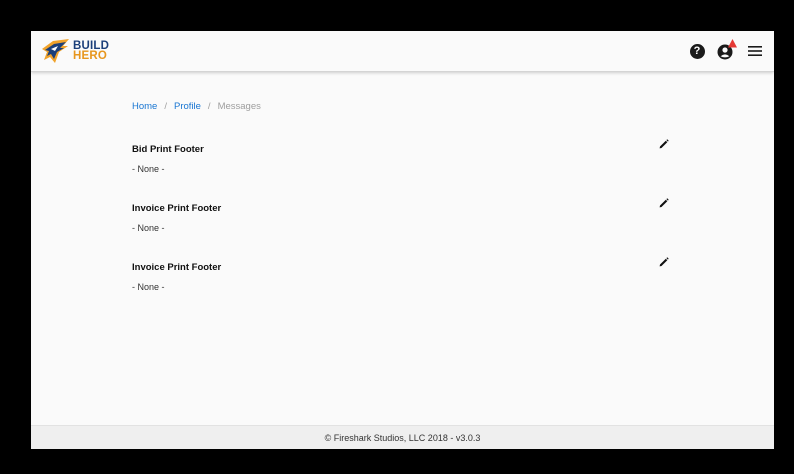  I want to click on buildhero-bird-logo-icon, so click(55, 51).